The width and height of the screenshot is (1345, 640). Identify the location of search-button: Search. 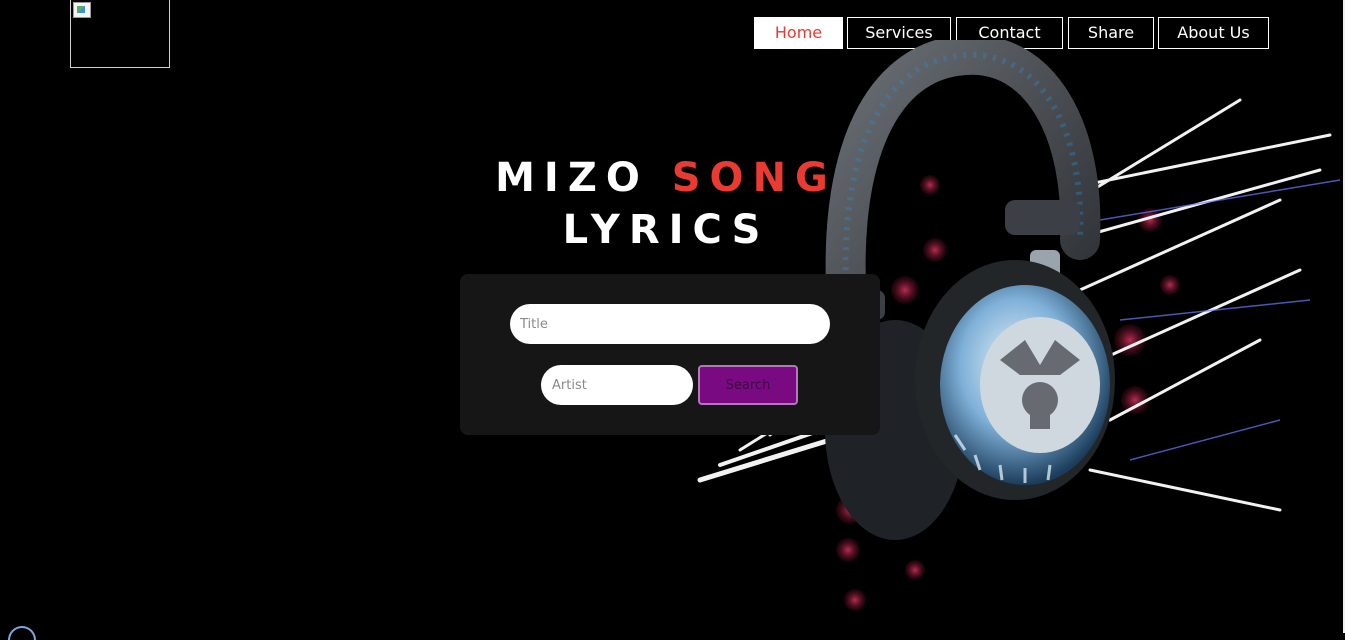
(748, 385).